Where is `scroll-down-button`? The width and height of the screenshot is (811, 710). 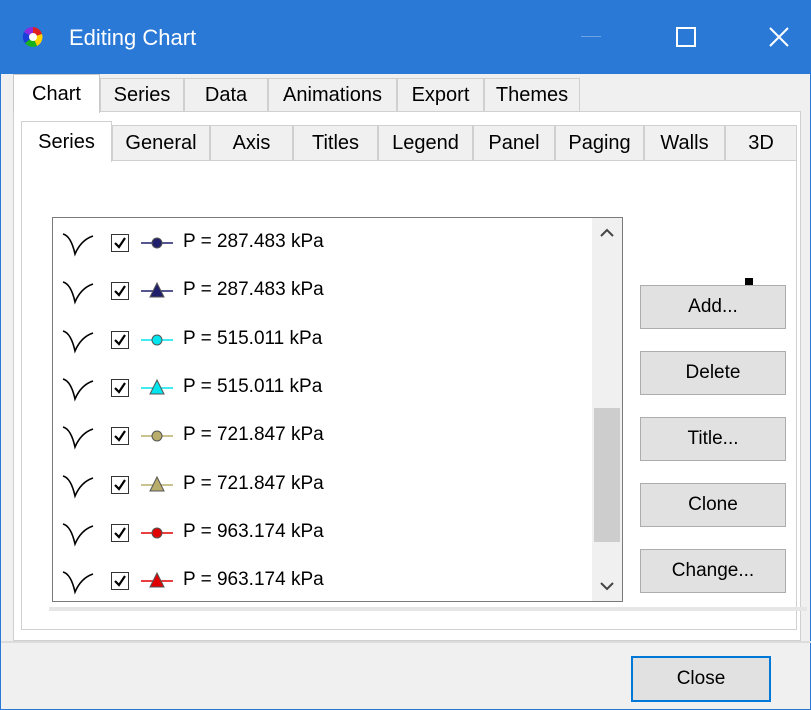 scroll-down-button is located at coordinates (607, 586).